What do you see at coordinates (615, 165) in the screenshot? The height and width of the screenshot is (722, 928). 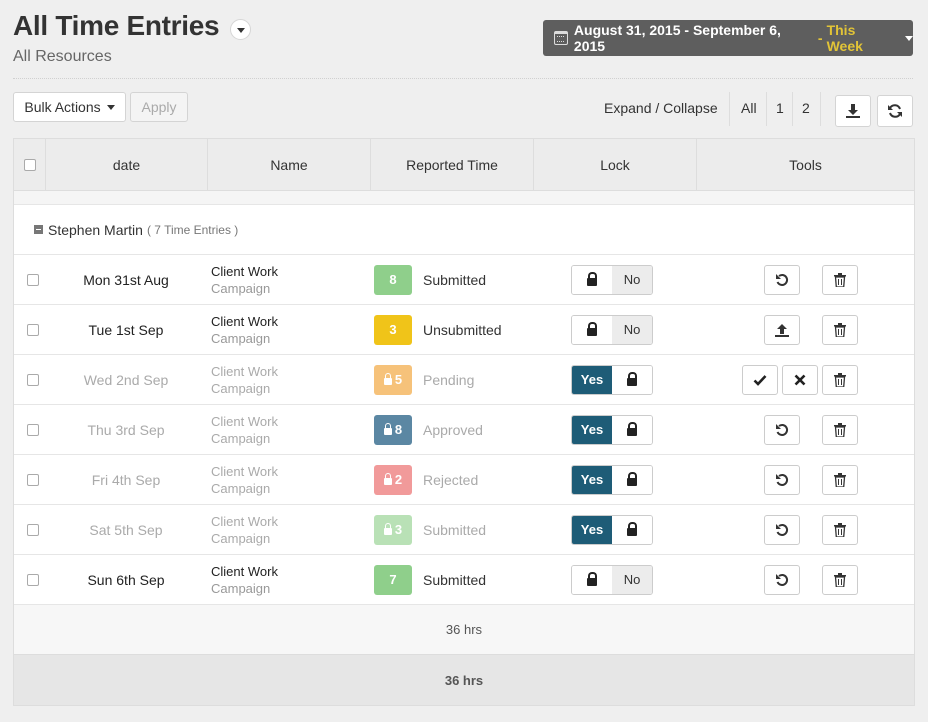 I see `column-header-lock: Lock` at bounding box center [615, 165].